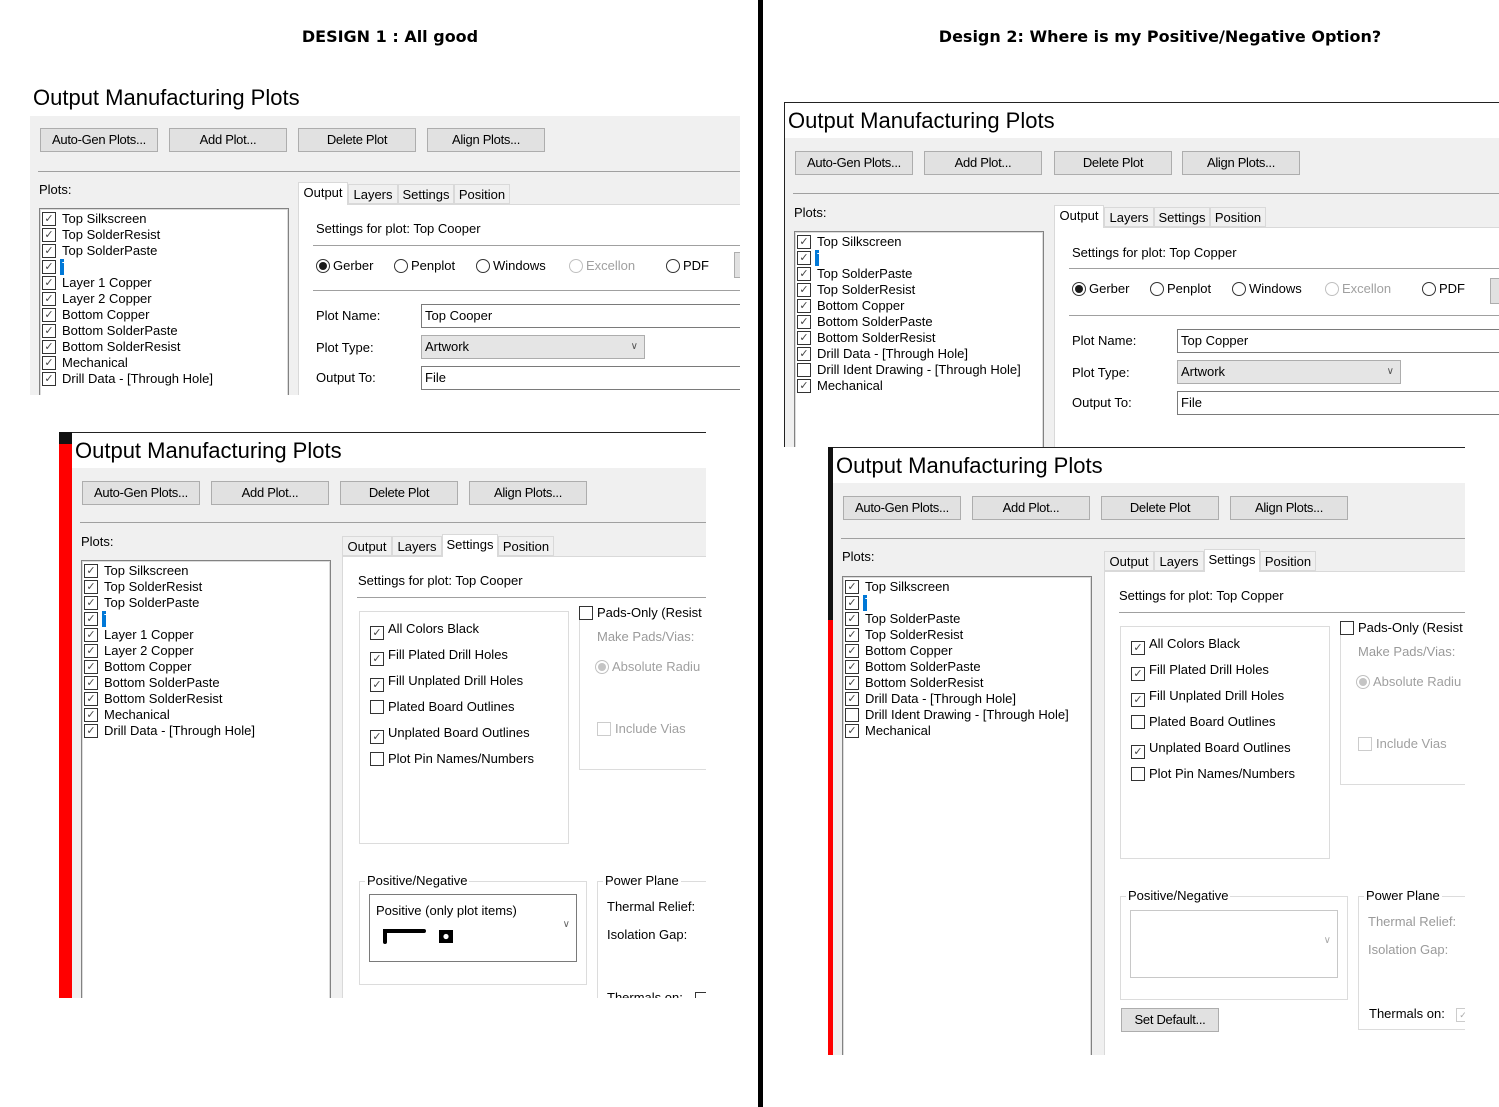 Image resolution: width=1499 pixels, height=1107 pixels. Describe the element at coordinates (1443, 289) in the screenshot. I see `radio-pdf: PDF` at that location.